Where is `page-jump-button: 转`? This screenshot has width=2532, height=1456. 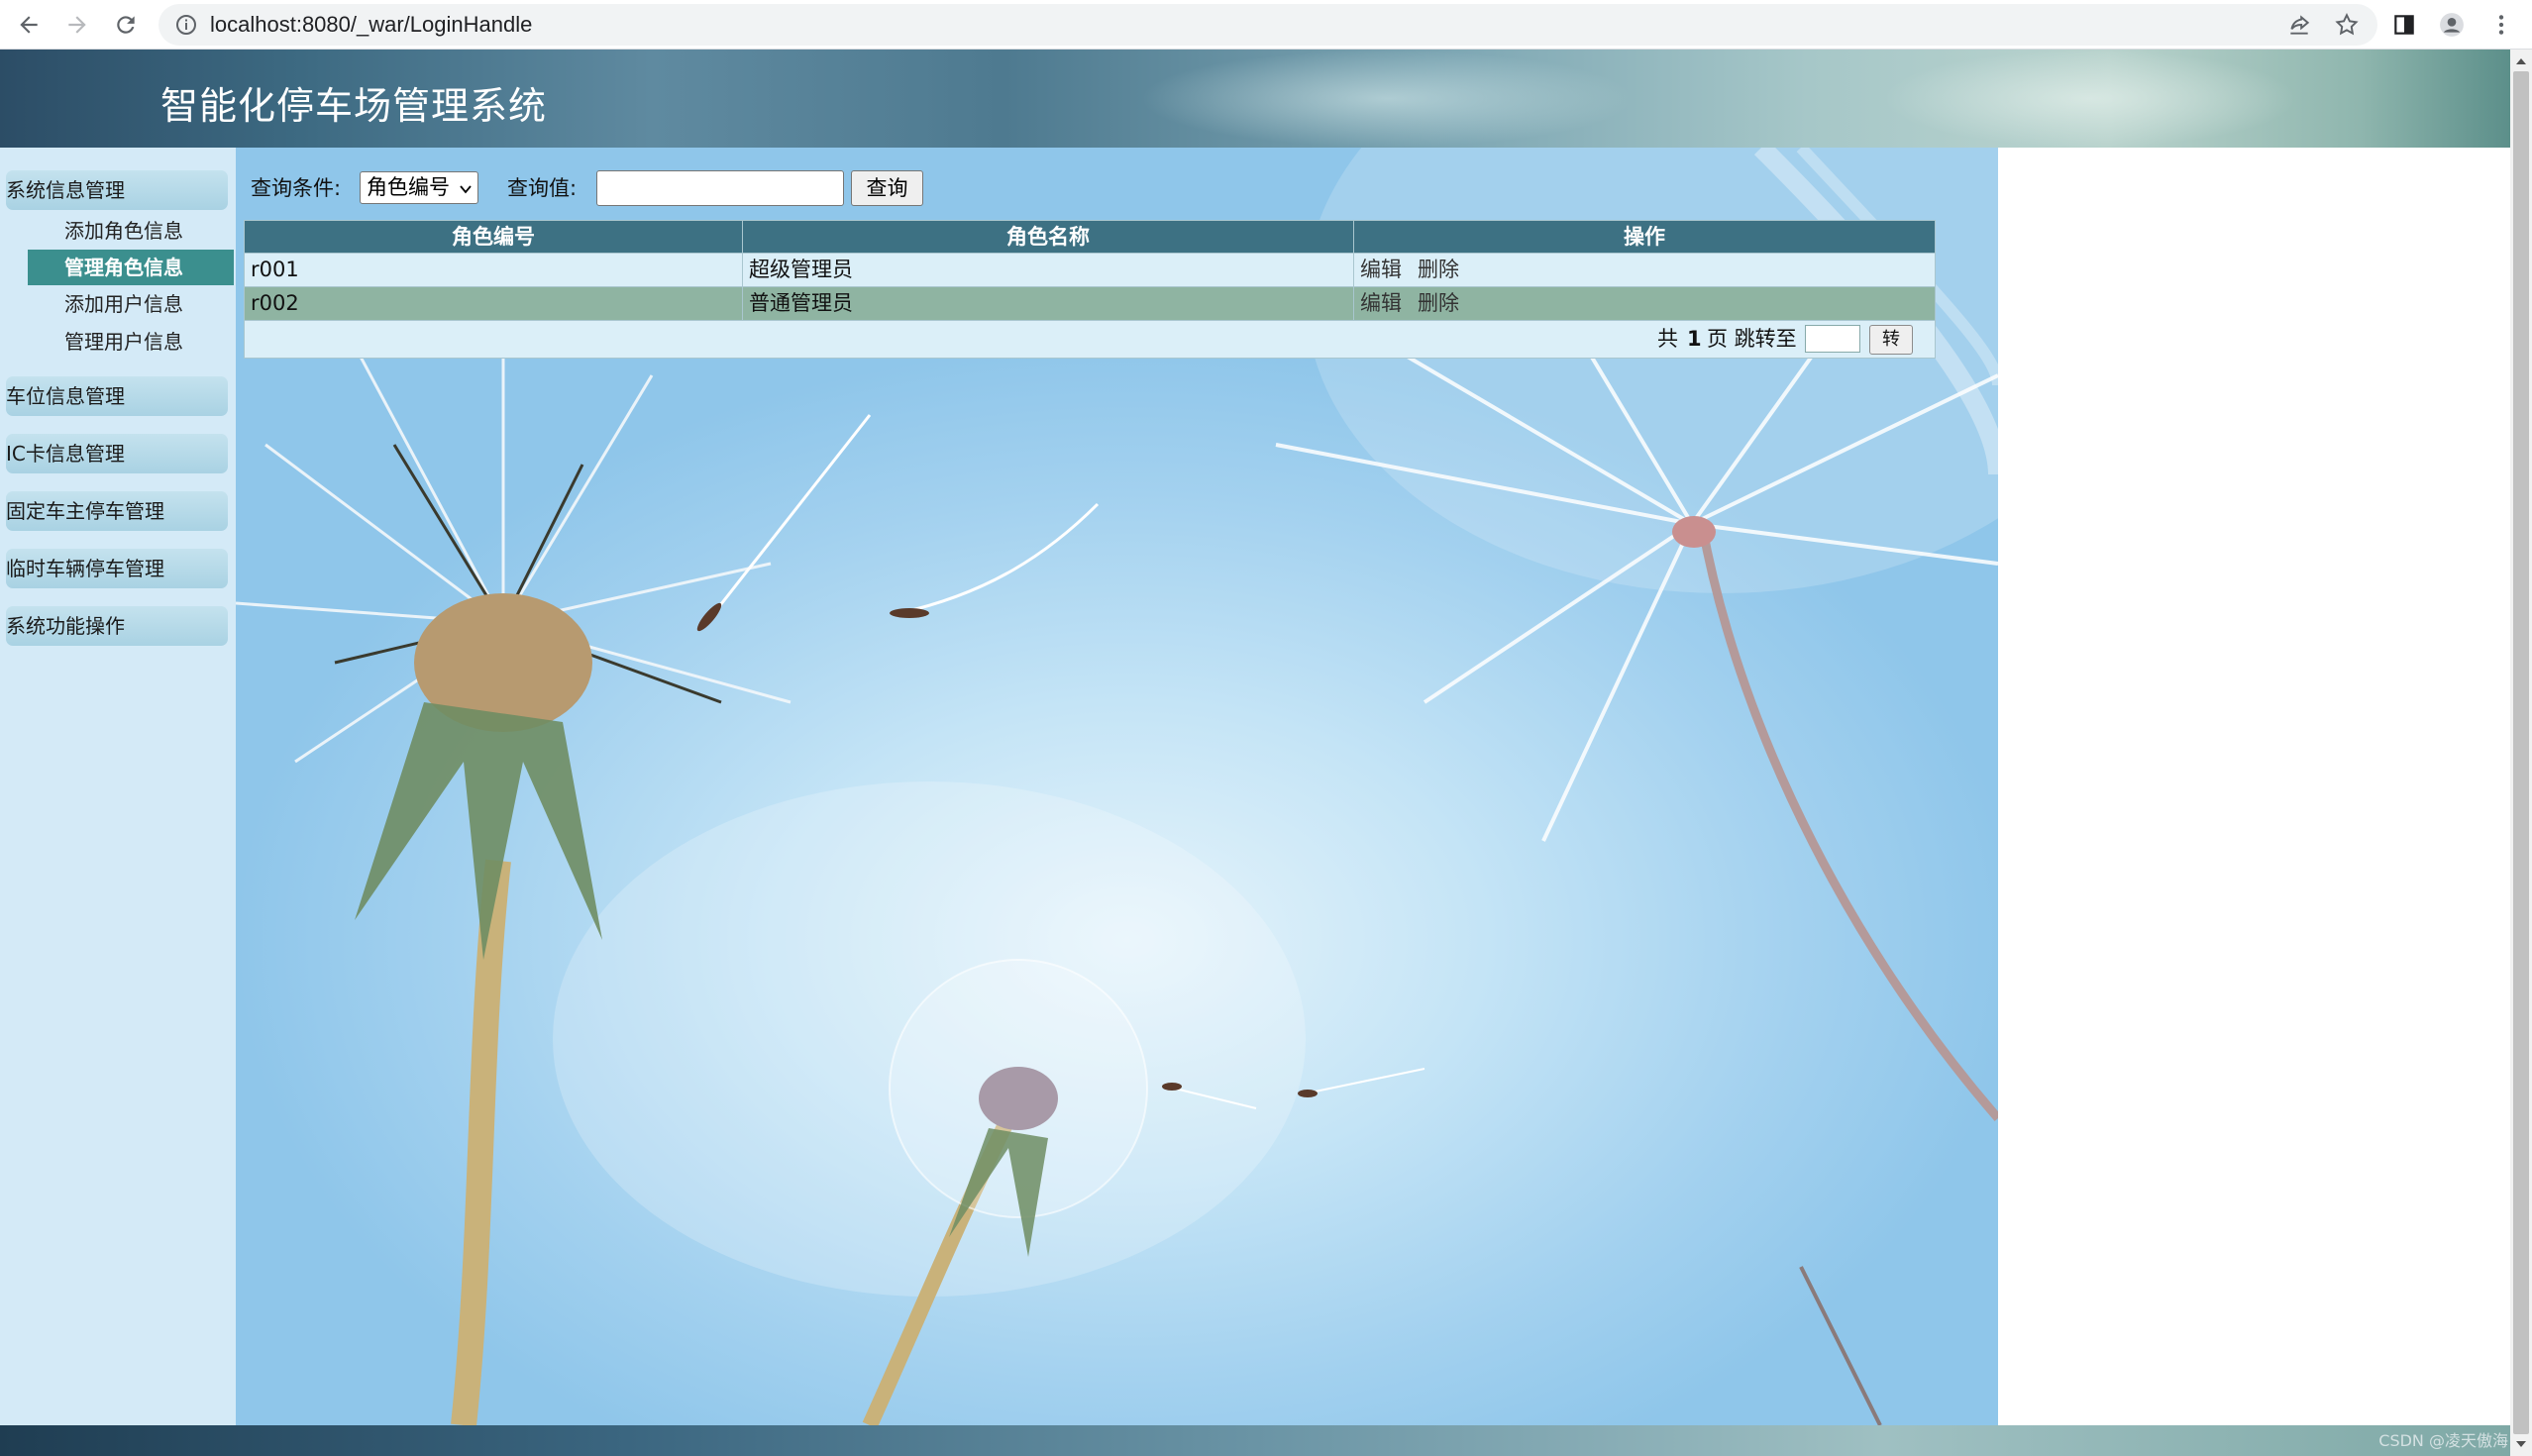
page-jump-button: 转 is located at coordinates (1891, 340).